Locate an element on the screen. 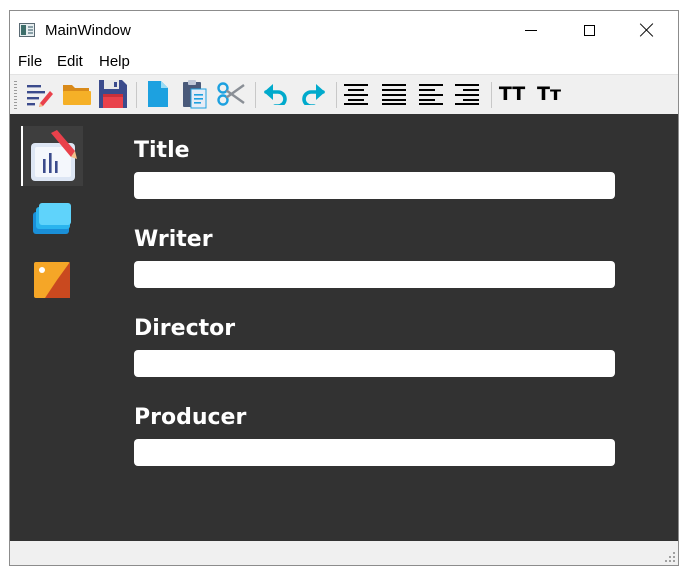 The image size is (691, 577). maximize-icon is located at coordinates (589, 30).